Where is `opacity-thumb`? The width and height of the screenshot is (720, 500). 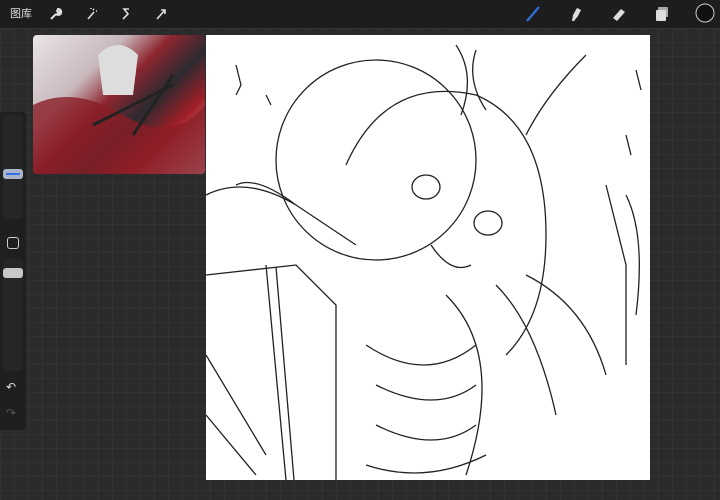 opacity-thumb is located at coordinates (13, 273).